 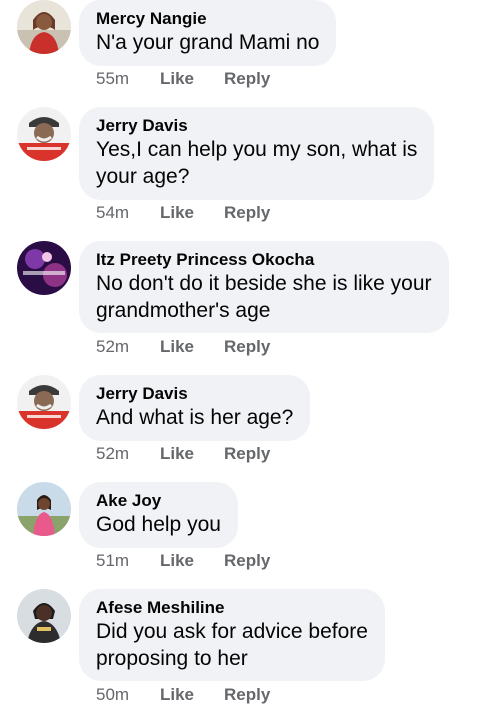 I want to click on comment-meta: 55m Like Reply, so click(x=183, y=79).